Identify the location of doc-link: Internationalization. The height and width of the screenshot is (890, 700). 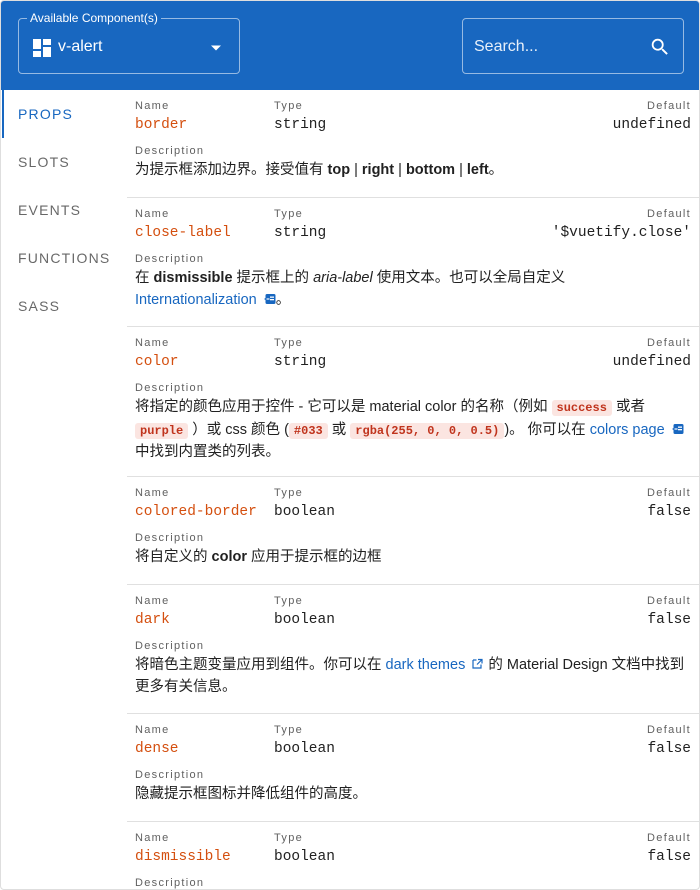
(205, 300).